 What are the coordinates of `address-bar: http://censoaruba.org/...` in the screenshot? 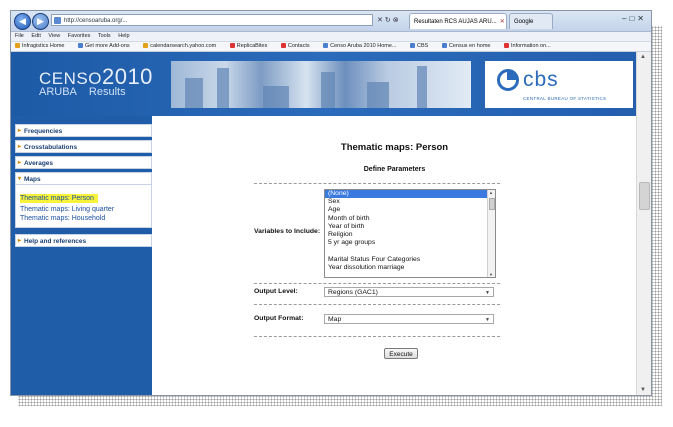 It's located at (212, 20).